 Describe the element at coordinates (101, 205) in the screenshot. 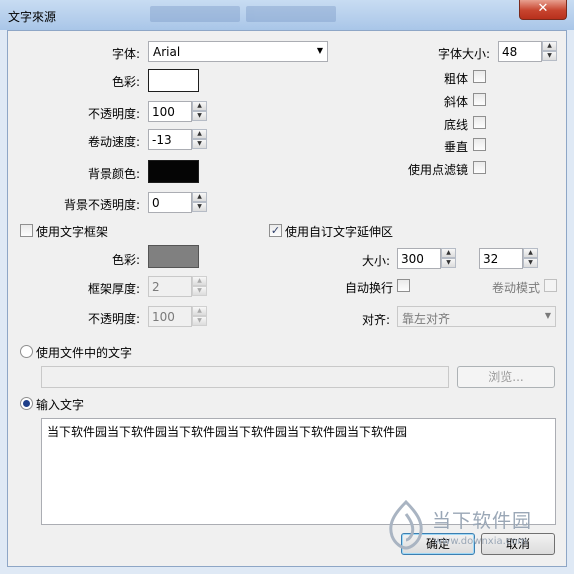

I see `bg-opacity-label: 背景不透明度:` at that location.